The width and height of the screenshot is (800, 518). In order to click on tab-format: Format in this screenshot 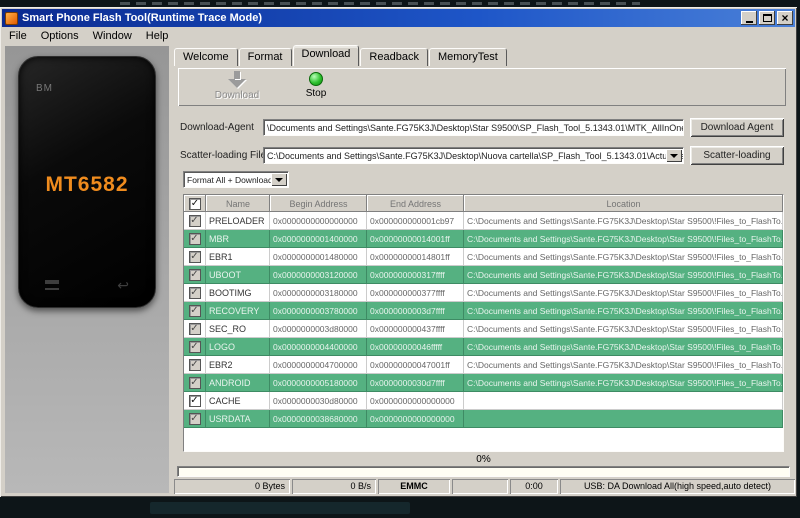, I will do `click(265, 57)`.